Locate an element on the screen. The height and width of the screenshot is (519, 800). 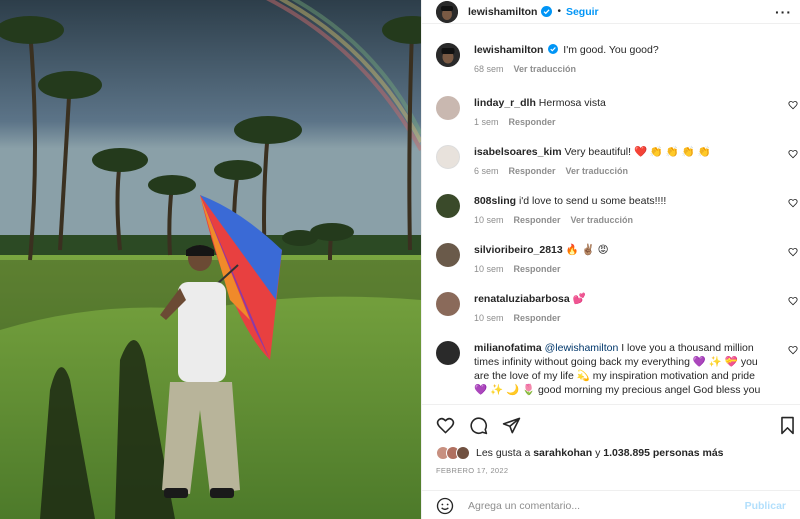
caption-meta: 68 sem Ver traducción is located at coordinates (620, 69).